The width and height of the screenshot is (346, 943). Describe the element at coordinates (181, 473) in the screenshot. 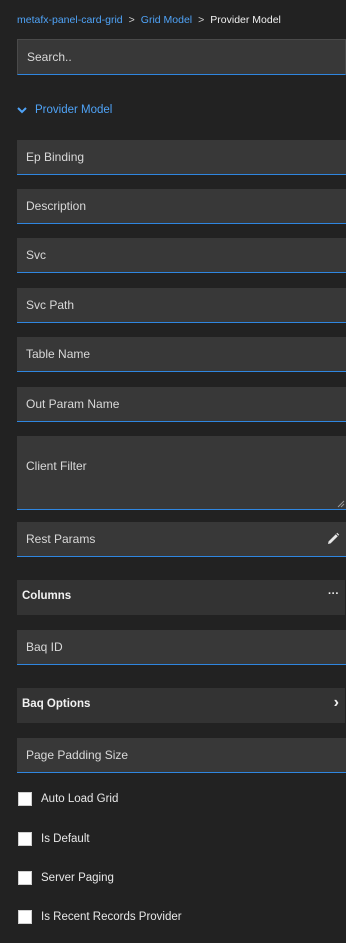

I see `client-filter-textarea: Client Filter` at that location.